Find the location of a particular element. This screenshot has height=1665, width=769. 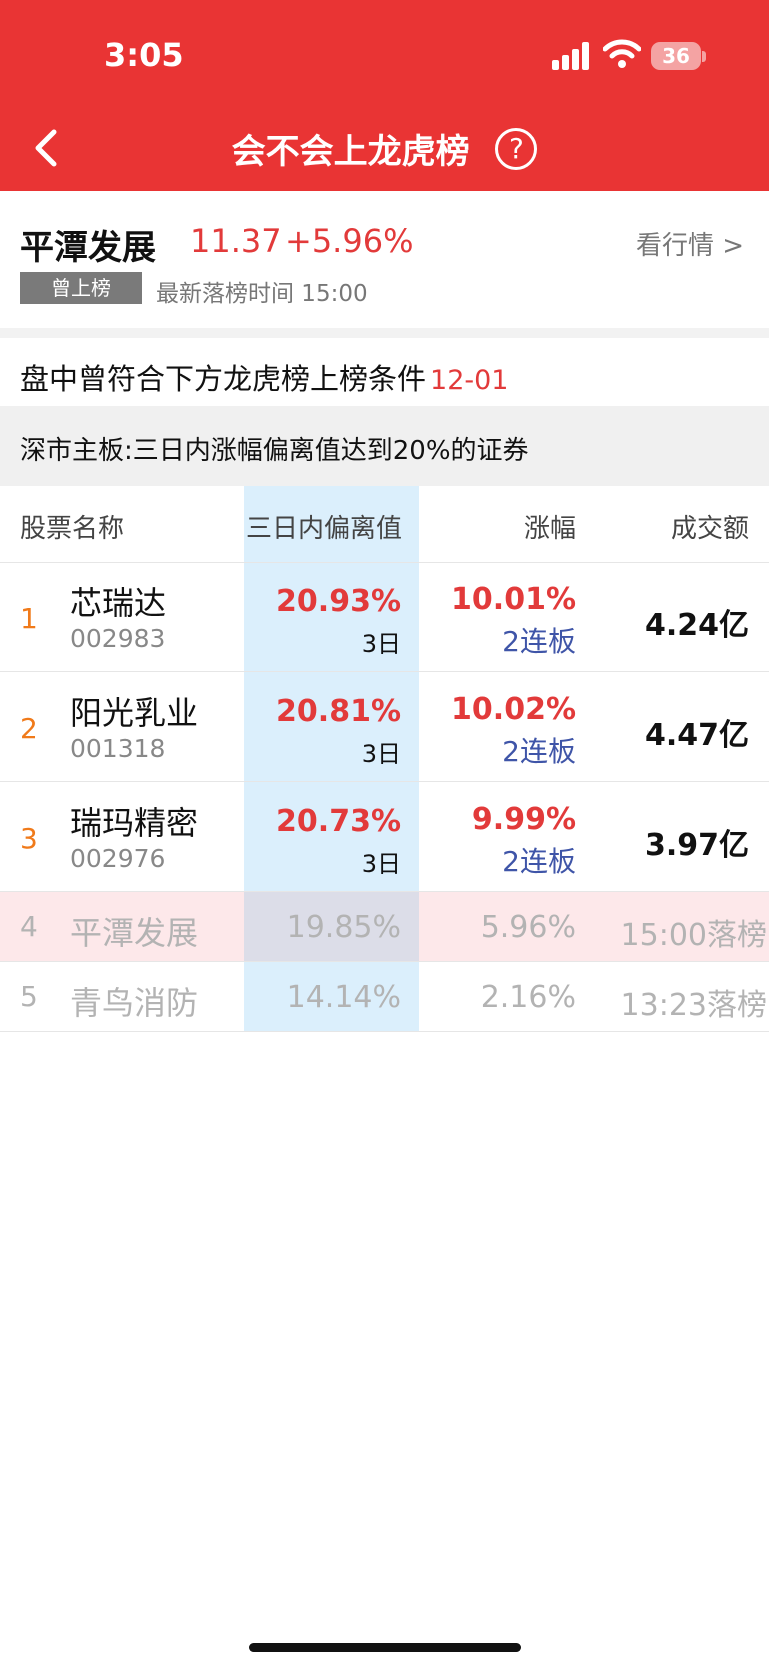

row-stock-code: 002983 is located at coordinates (118, 638).